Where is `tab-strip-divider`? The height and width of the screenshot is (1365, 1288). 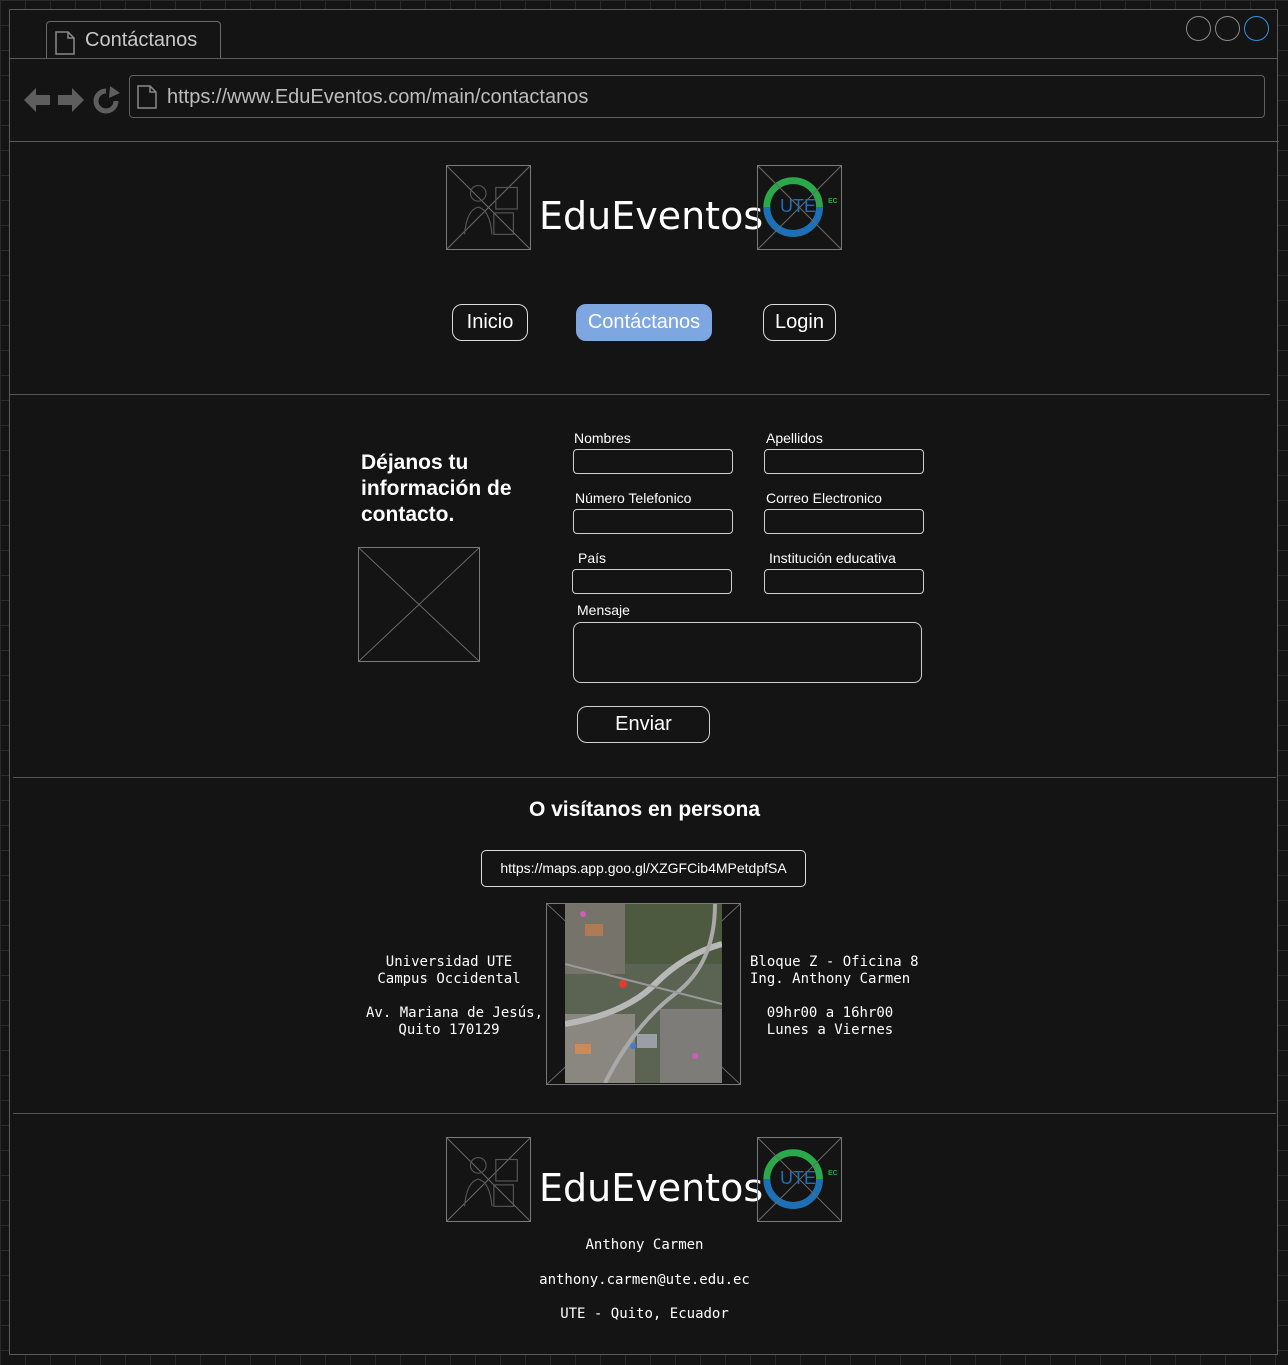 tab-strip-divider is located at coordinates (643, 58).